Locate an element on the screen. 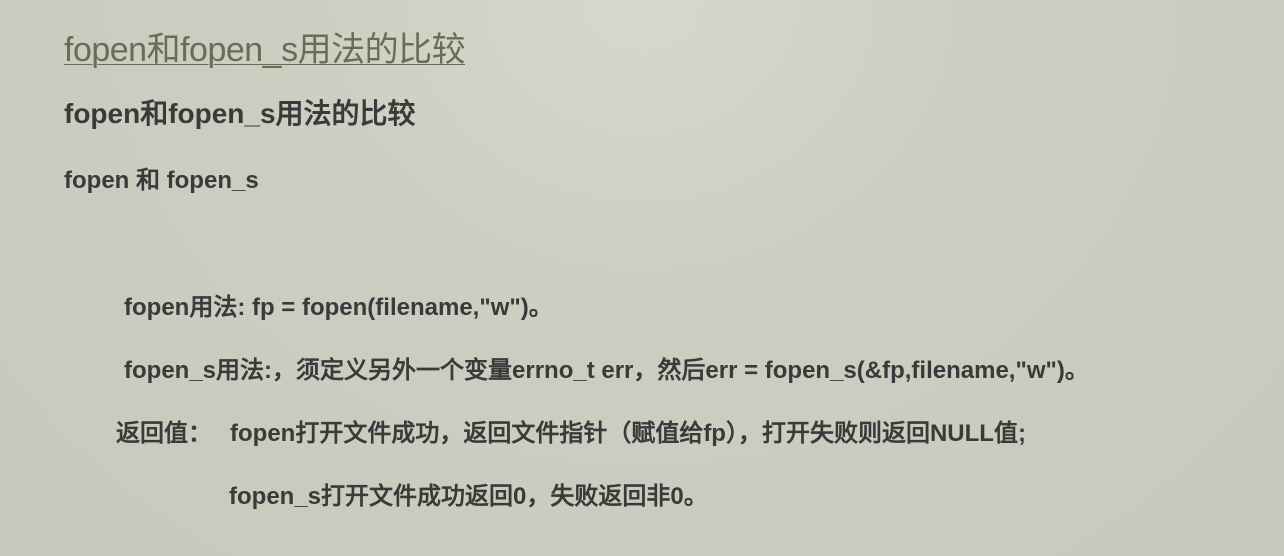  return-value-label: 返回值： is located at coordinates (164, 433).